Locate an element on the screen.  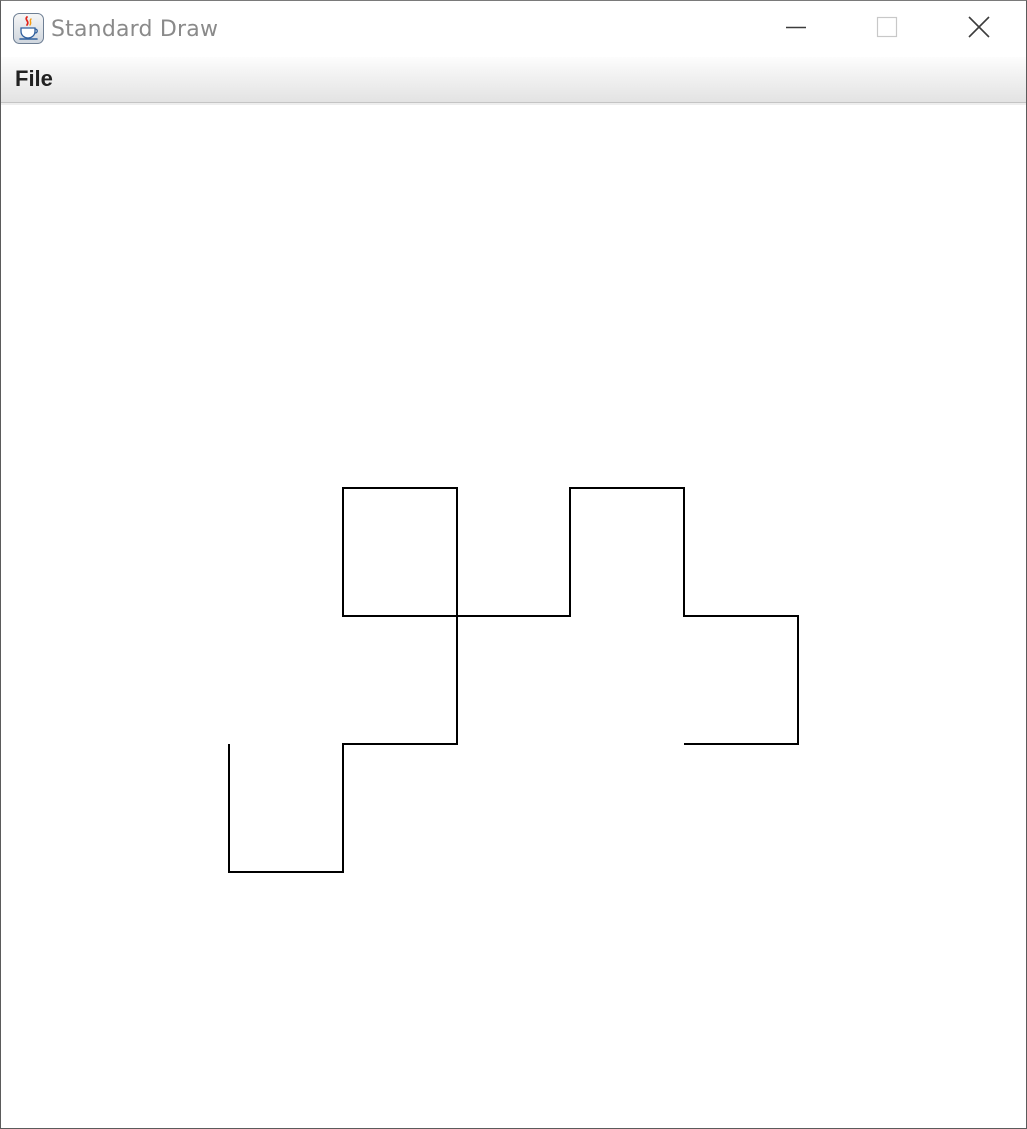
menu-bar: File is located at coordinates (513, 81).